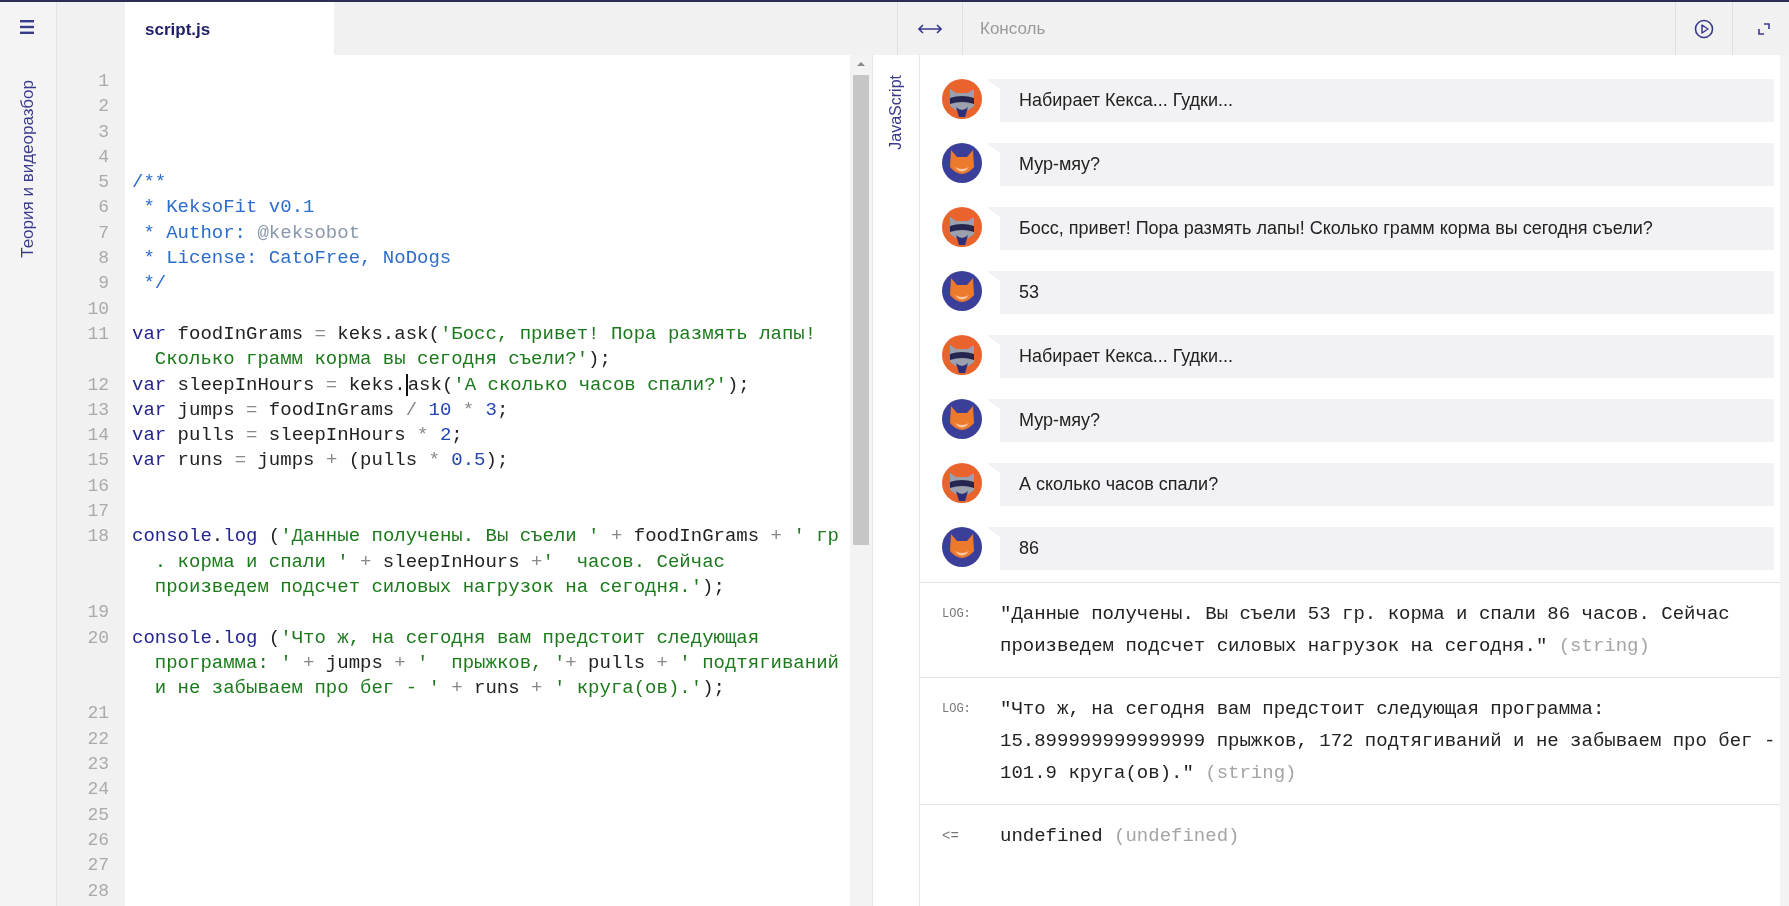 Image resolution: width=1789 pixels, height=906 pixels. I want to click on code-line: произведем подсчет силовых нагрузок на сегодня.');, so click(439, 587).